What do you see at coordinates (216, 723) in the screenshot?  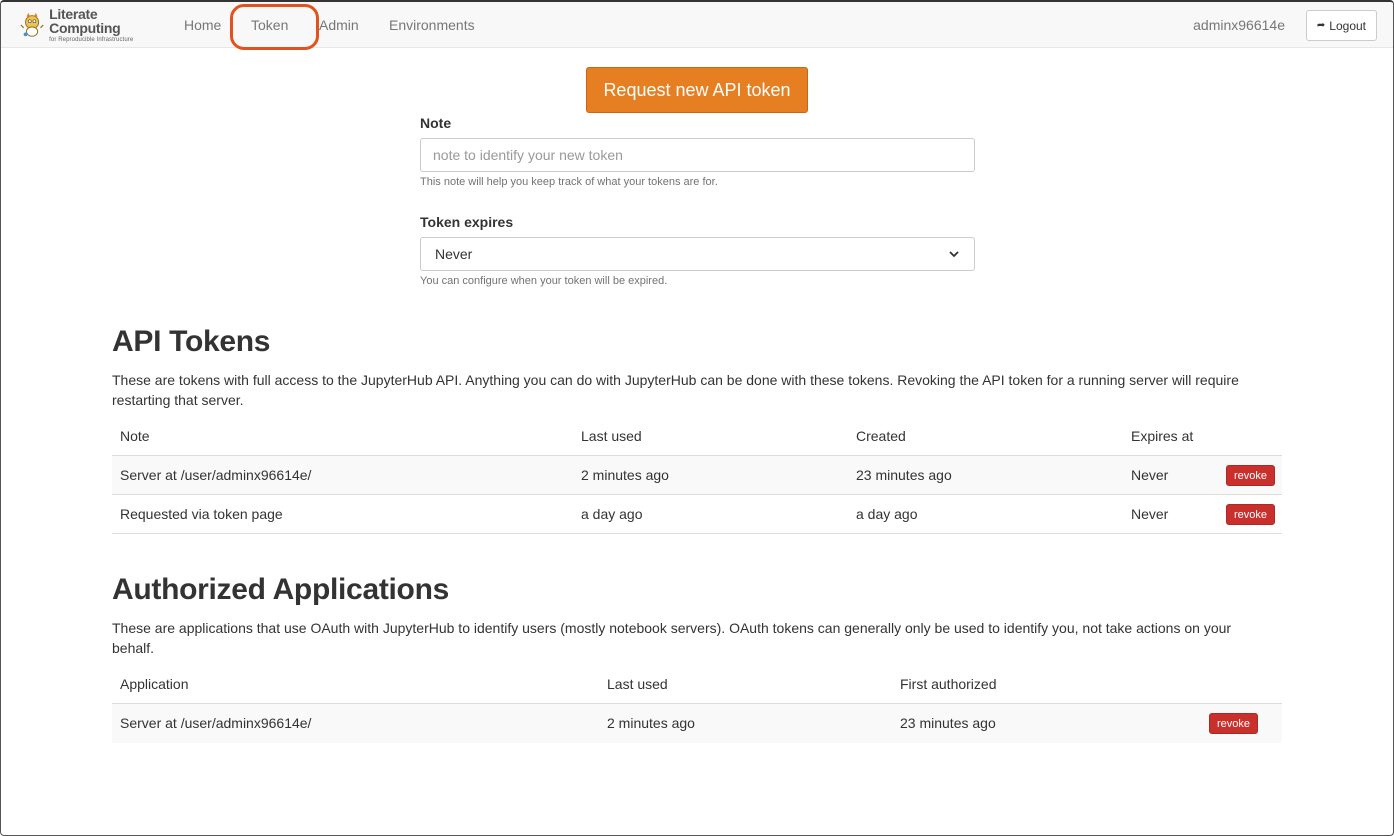 I see `app-name: Server at /user/adminx96614e/` at bounding box center [216, 723].